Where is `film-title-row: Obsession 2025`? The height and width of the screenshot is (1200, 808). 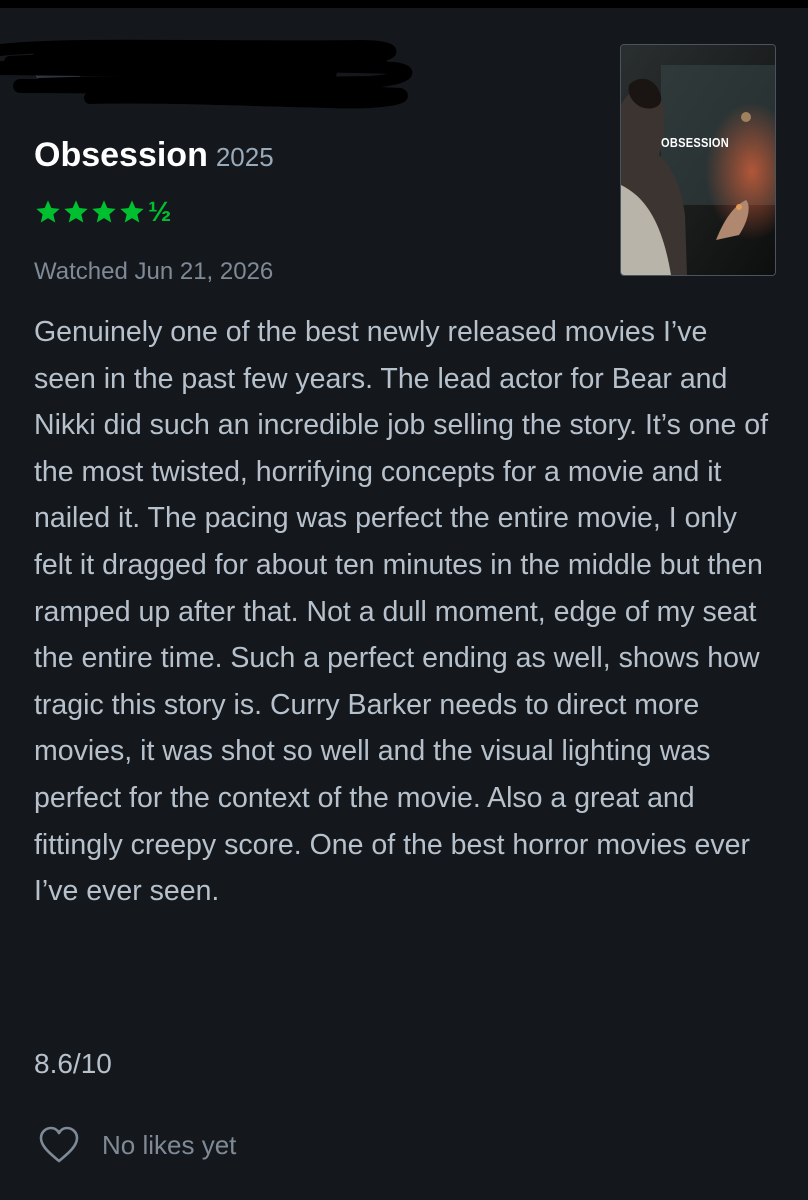 film-title-row: Obsession 2025 is located at coordinates (154, 155).